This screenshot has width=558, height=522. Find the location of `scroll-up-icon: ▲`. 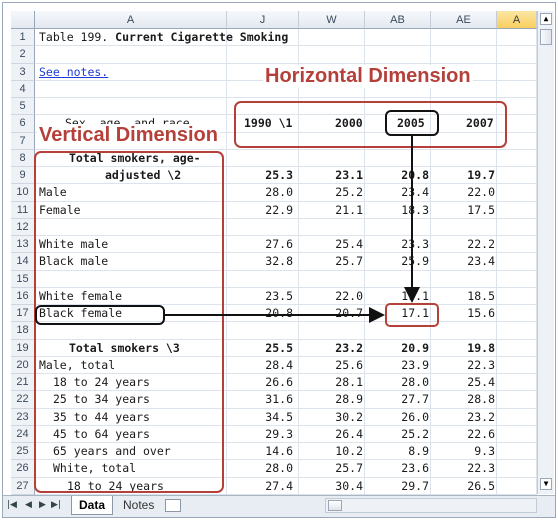

scroll-up-icon: ▲ is located at coordinates (546, 19).